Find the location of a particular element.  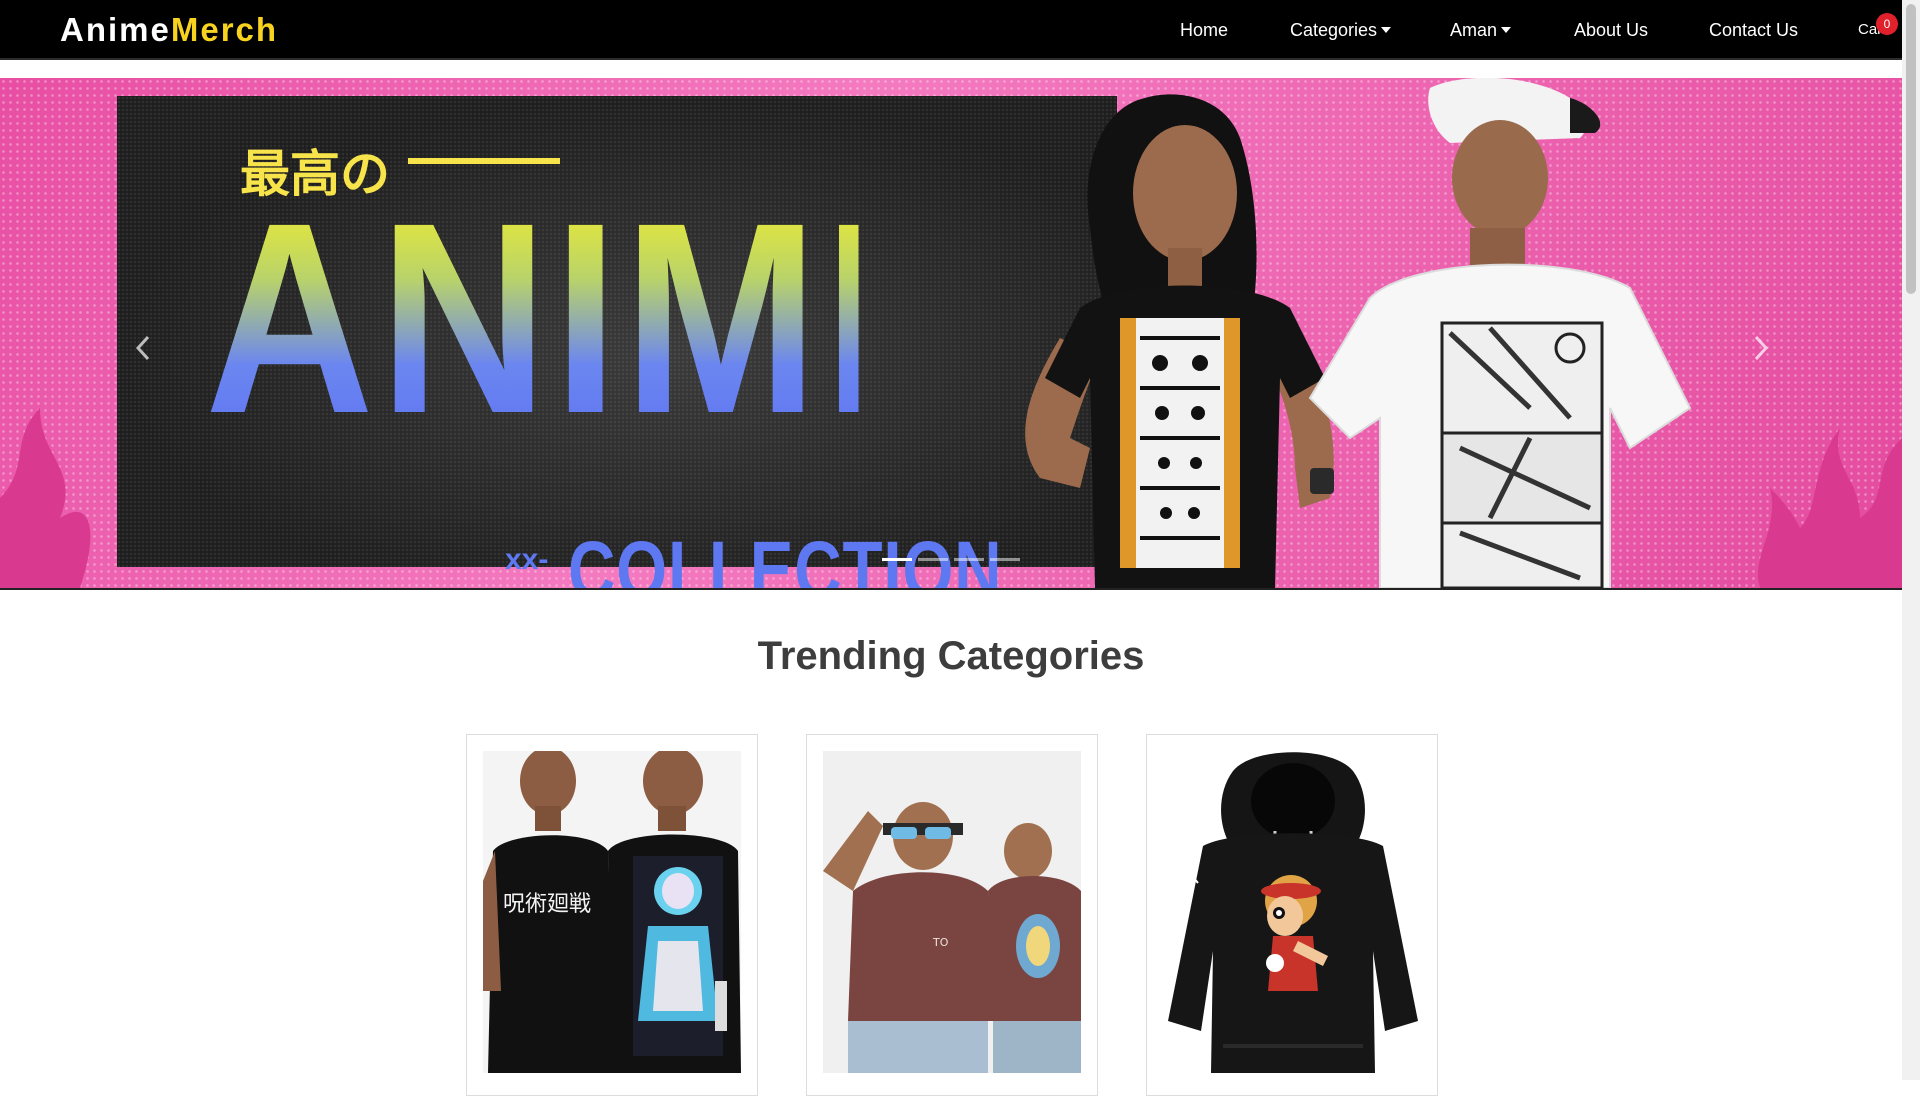

nav-contact: Contact Us is located at coordinates (1753, 30).